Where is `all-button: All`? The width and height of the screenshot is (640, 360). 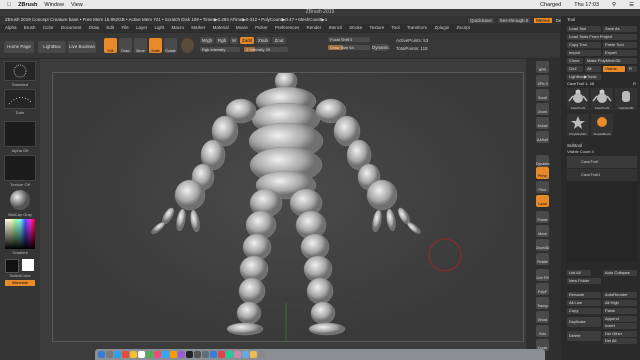 all-button: All is located at coordinates (593, 69).